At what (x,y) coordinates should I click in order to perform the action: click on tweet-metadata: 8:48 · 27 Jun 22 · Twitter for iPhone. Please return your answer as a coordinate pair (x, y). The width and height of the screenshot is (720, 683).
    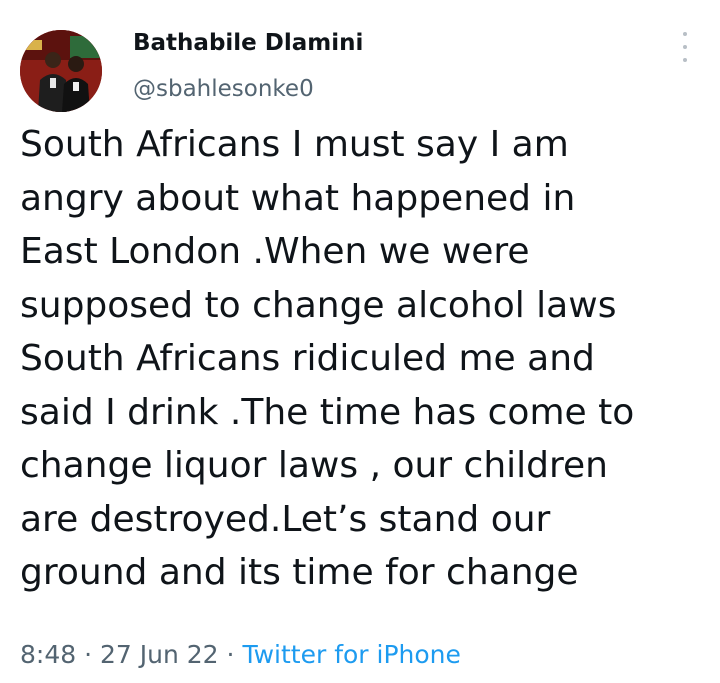
    Looking at the image, I should click on (240, 654).